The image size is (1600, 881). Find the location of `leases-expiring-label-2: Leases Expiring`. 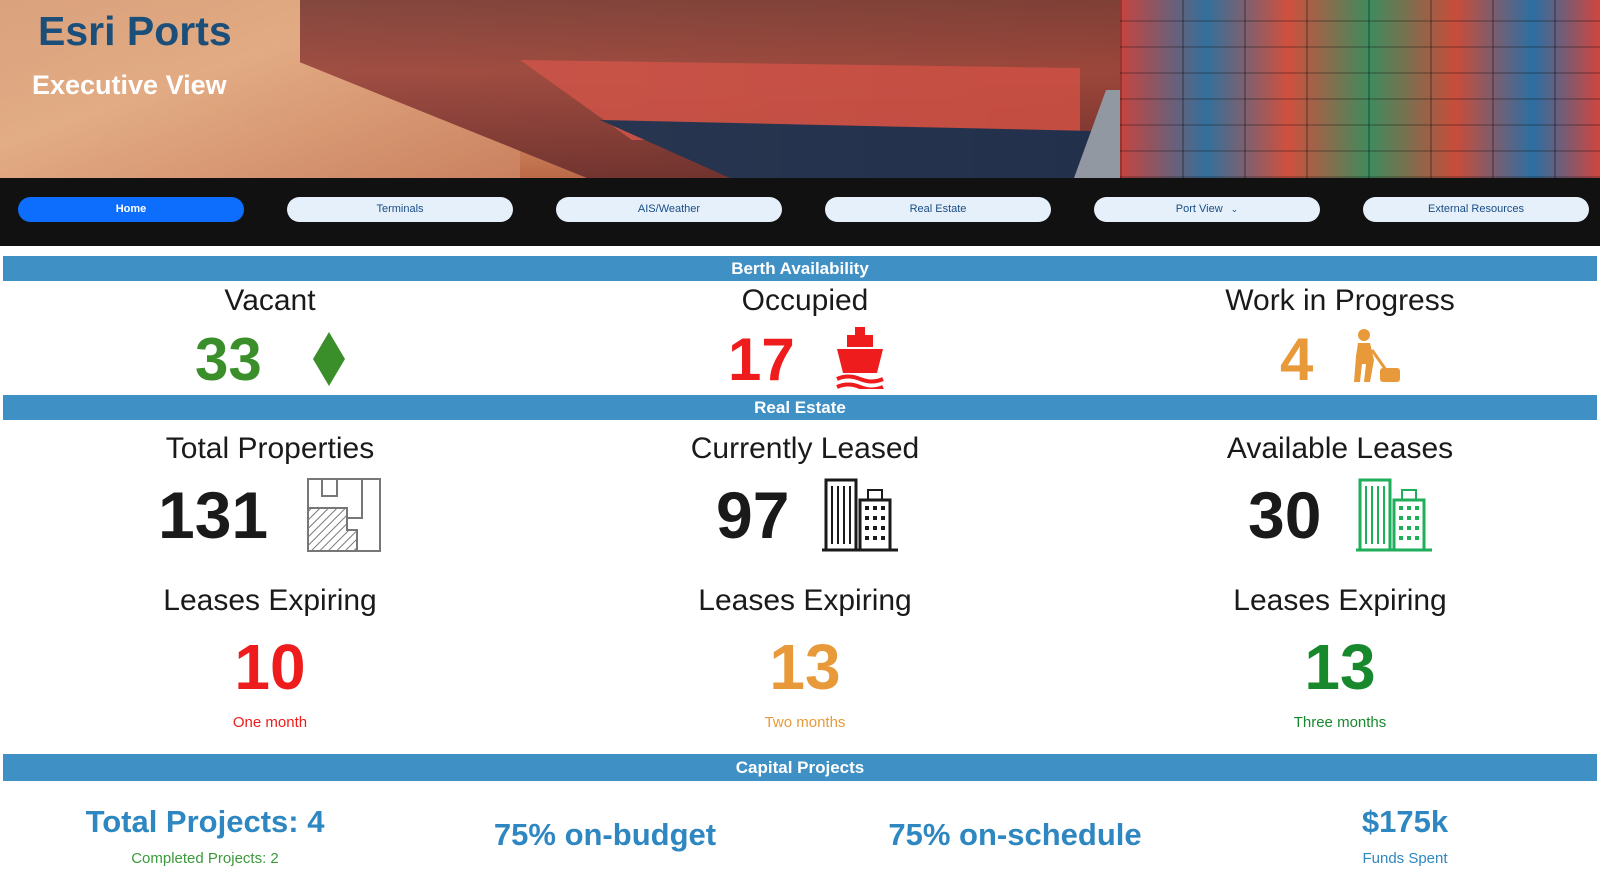

leases-expiring-label-2: Leases Expiring is located at coordinates (805, 600).